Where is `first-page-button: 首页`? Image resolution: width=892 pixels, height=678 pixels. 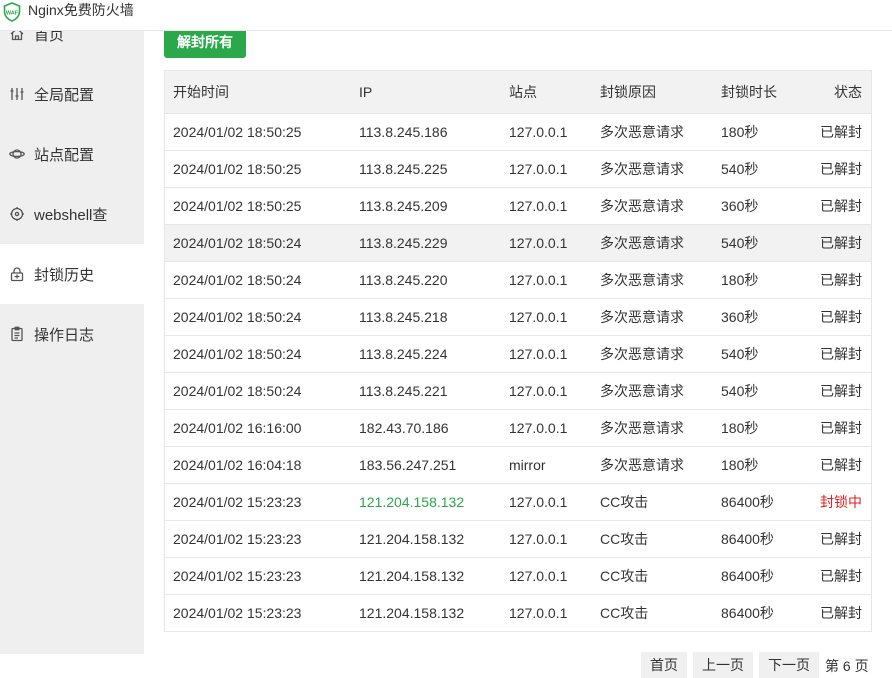 first-page-button: 首页 is located at coordinates (664, 665).